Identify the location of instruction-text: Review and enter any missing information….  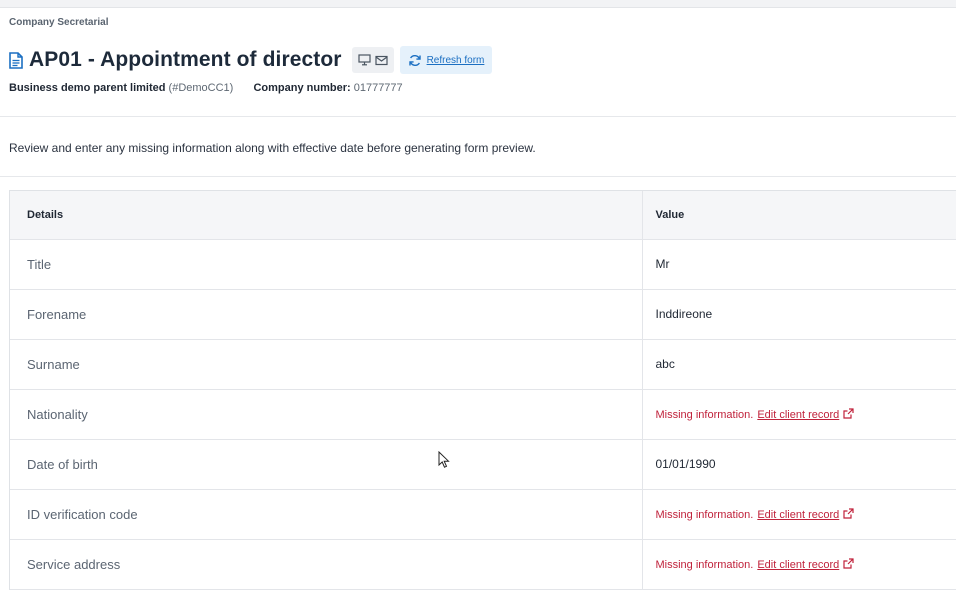
(272, 148).